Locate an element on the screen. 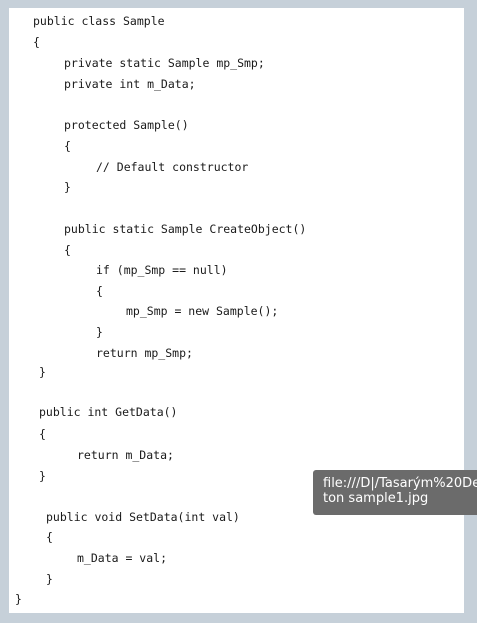 The height and width of the screenshot is (623, 477). code-line: private static Sample mp_Smp; is located at coordinates (164, 63).